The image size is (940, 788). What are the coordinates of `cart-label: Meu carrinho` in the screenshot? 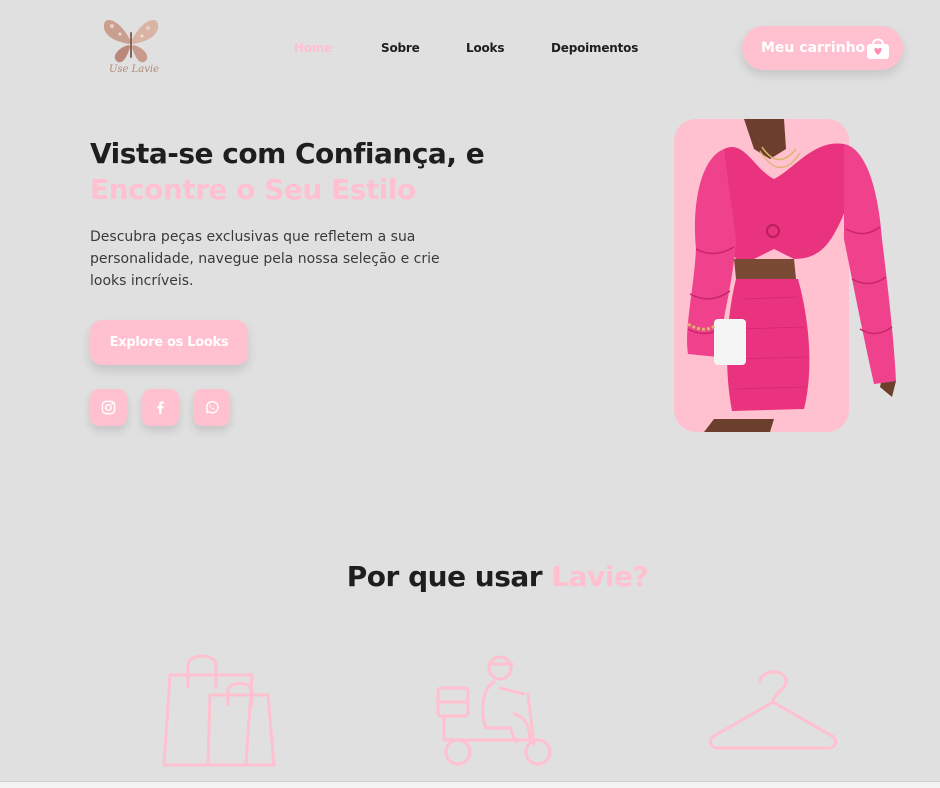 It's located at (813, 48).